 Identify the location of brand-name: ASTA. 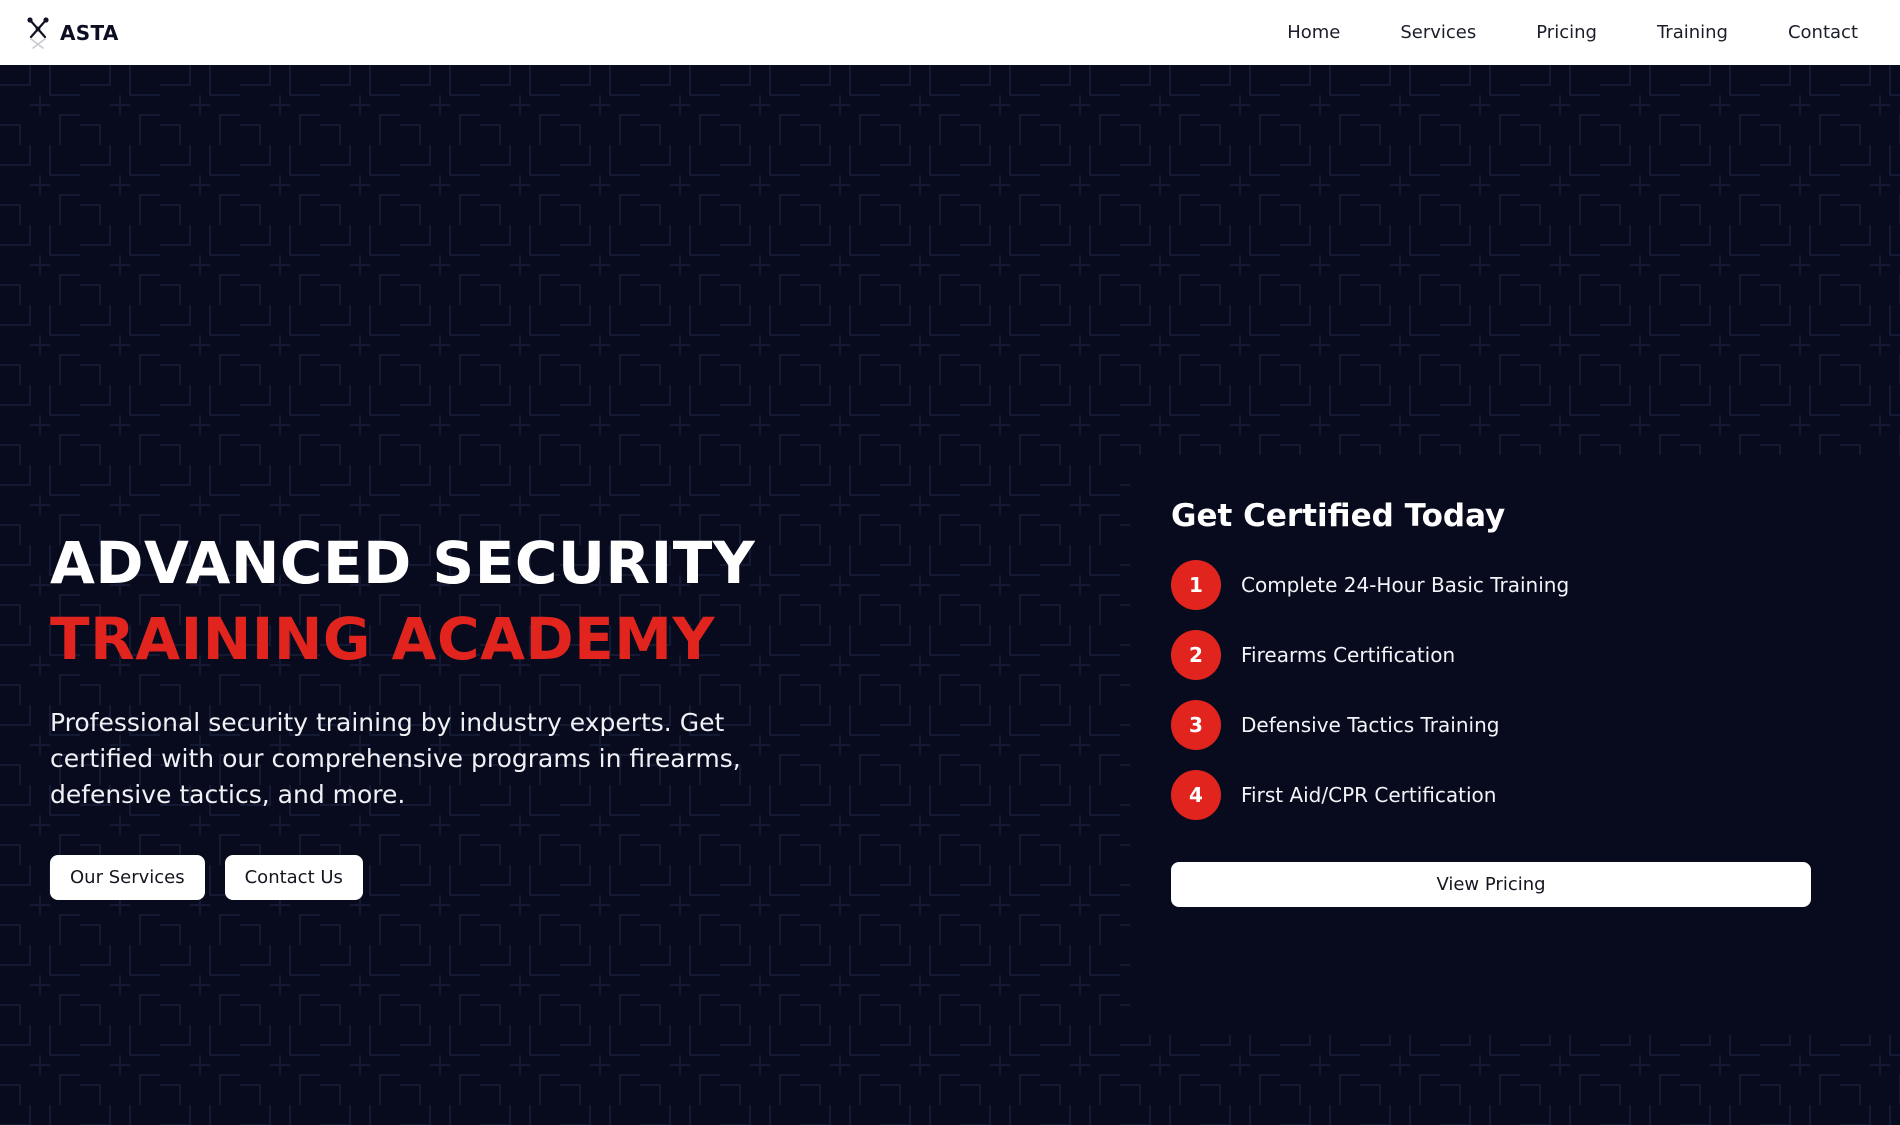
(89, 32).